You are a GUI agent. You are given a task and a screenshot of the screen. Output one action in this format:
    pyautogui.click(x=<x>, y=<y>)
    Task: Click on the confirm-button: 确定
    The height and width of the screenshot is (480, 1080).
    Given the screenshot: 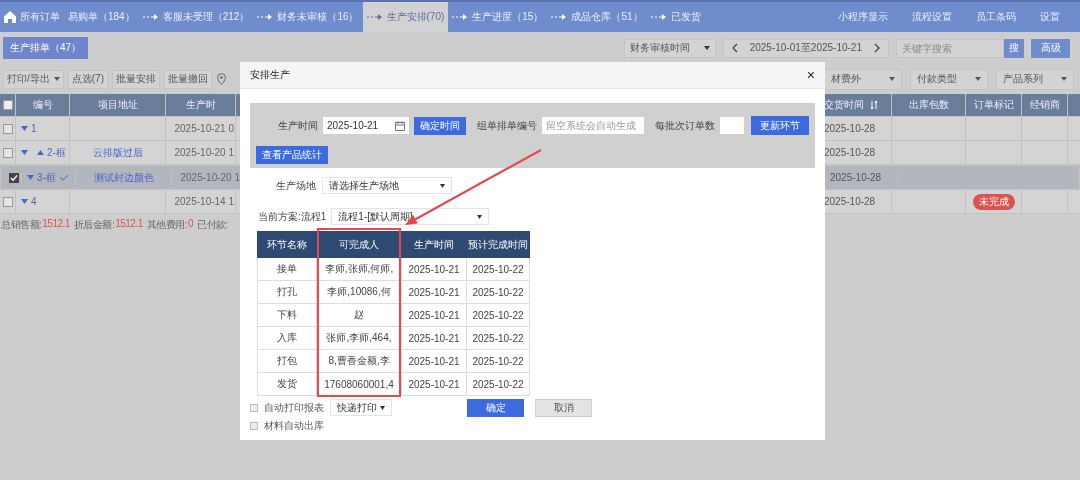 What is the action you would take?
    pyautogui.click(x=495, y=408)
    